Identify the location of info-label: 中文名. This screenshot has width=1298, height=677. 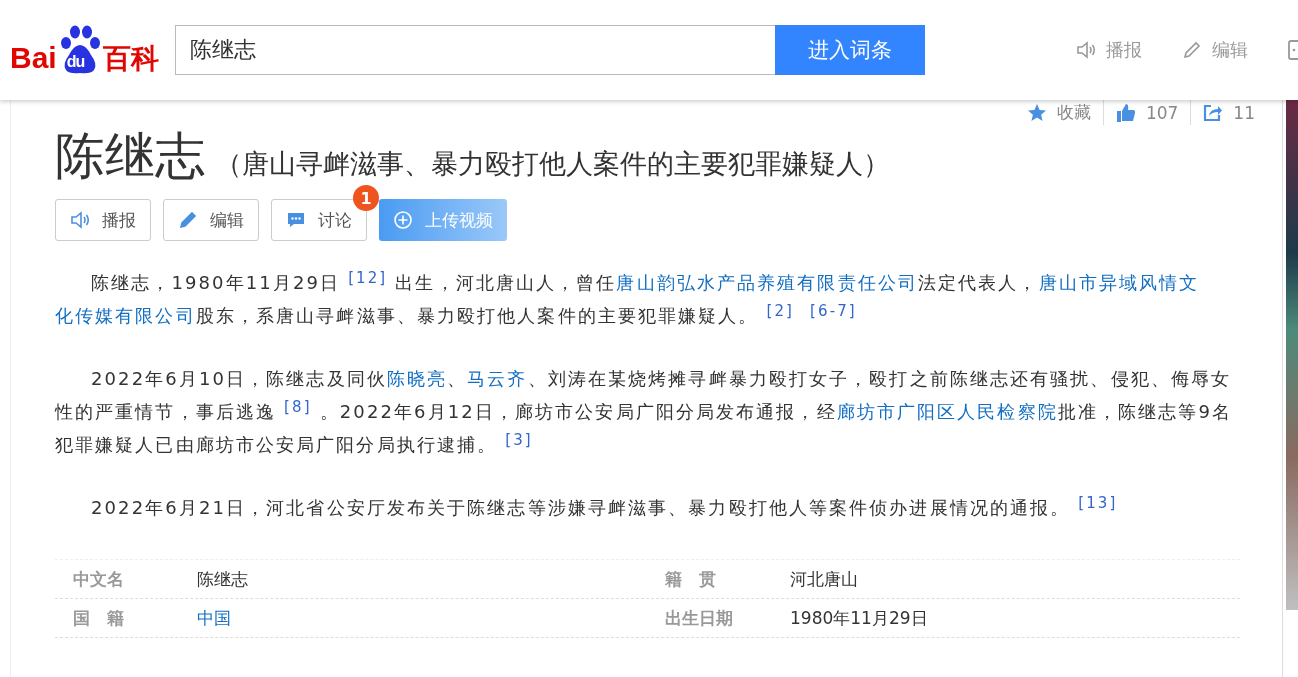
(98, 579).